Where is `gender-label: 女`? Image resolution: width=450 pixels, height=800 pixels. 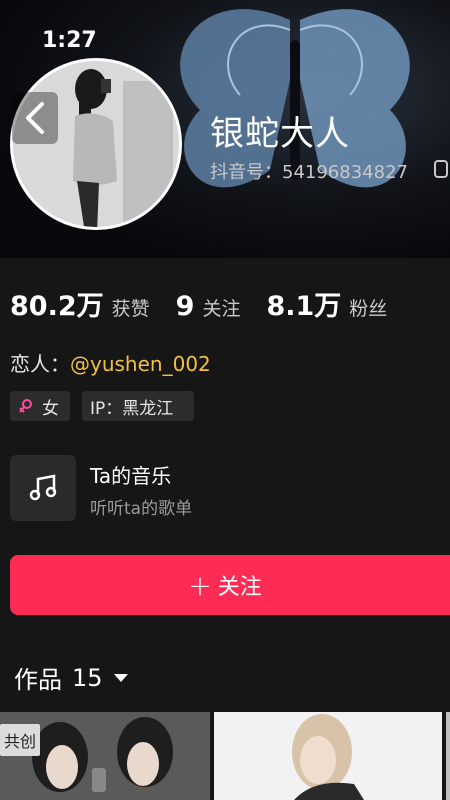
gender-label: 女 is located at coordinates (50, 408).